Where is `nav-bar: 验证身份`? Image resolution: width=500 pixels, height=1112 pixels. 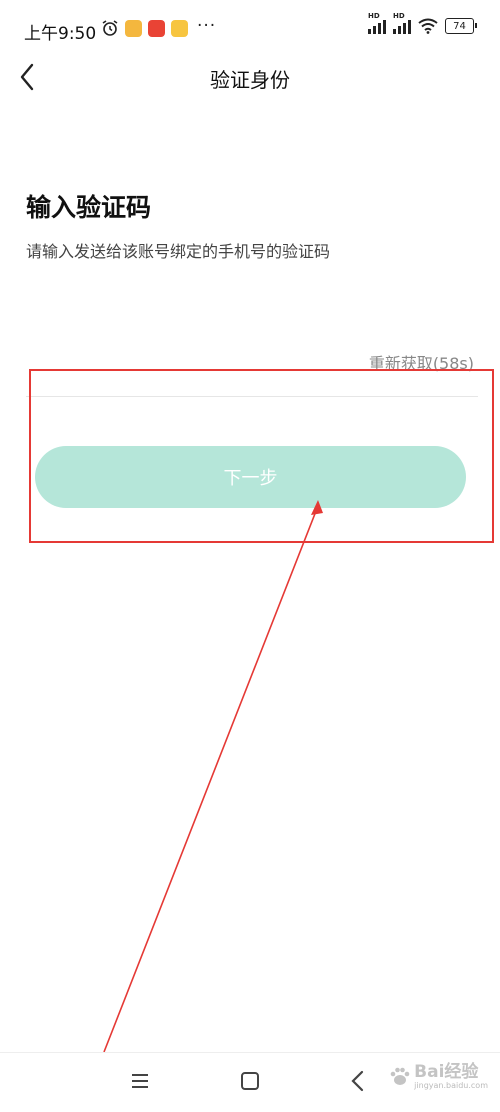 nav-bar: 验证身份 is located at coordinates (250, 78).